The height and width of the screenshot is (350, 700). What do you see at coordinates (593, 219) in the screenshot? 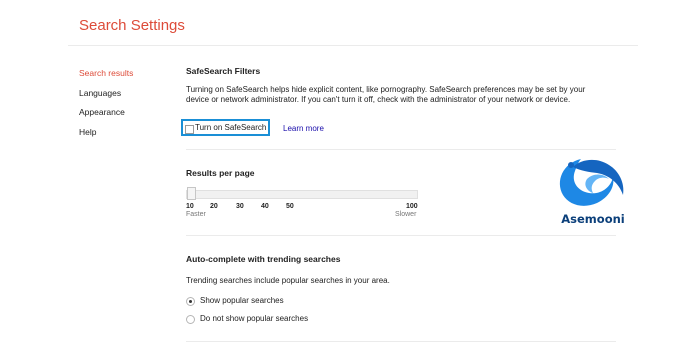
I see `watermark-text: Asemooni` at bounding box center [593, 219].